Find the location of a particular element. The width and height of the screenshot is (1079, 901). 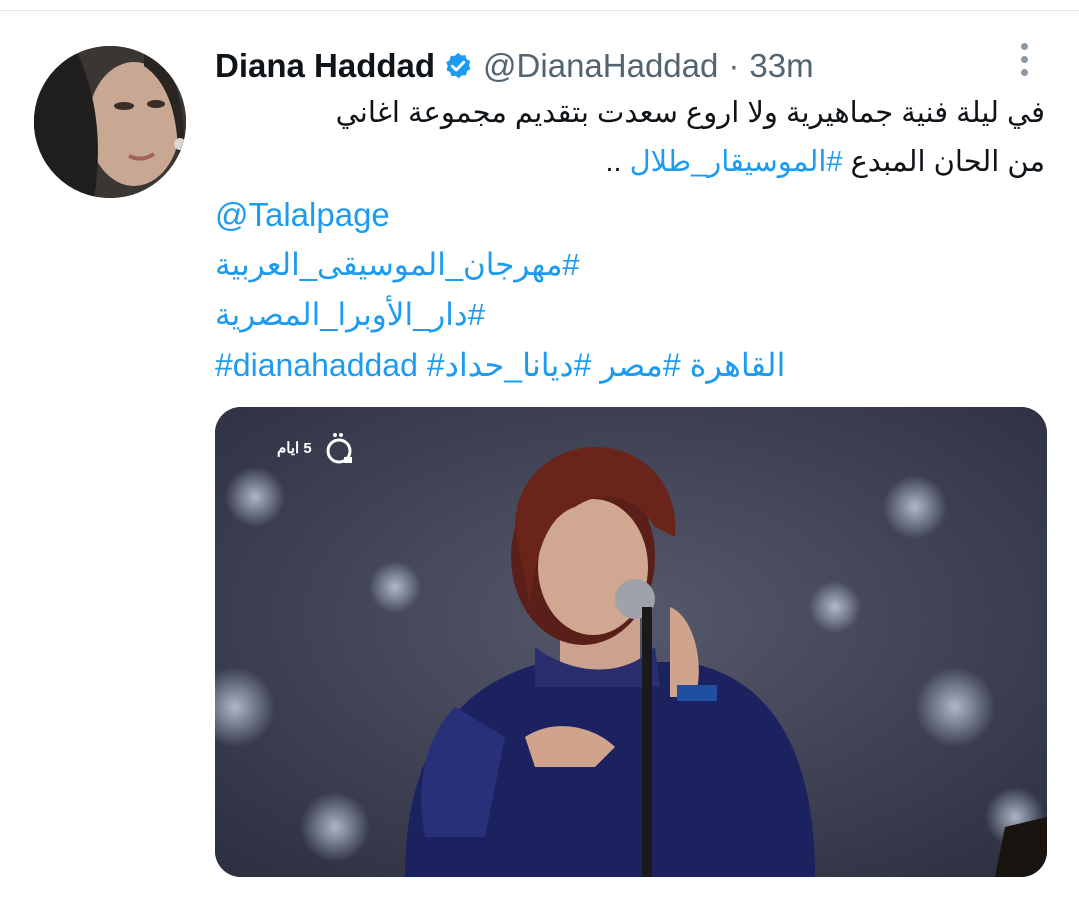

tweet-header: Diana Haddad @DianaHaddad · 33m is located at coordinates (514, 66).